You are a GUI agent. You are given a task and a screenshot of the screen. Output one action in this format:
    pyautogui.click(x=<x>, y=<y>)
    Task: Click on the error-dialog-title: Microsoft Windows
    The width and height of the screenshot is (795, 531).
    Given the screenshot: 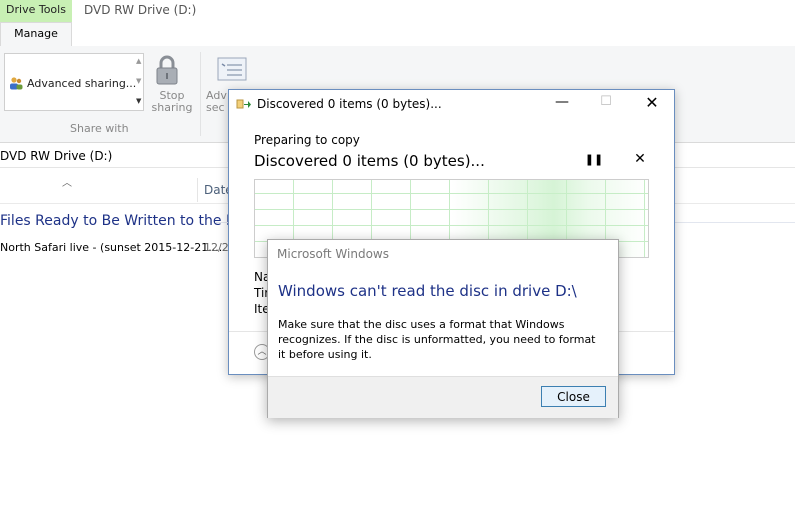 What is the action you would take?
    pyautogui.click(x=333, y=254)
    